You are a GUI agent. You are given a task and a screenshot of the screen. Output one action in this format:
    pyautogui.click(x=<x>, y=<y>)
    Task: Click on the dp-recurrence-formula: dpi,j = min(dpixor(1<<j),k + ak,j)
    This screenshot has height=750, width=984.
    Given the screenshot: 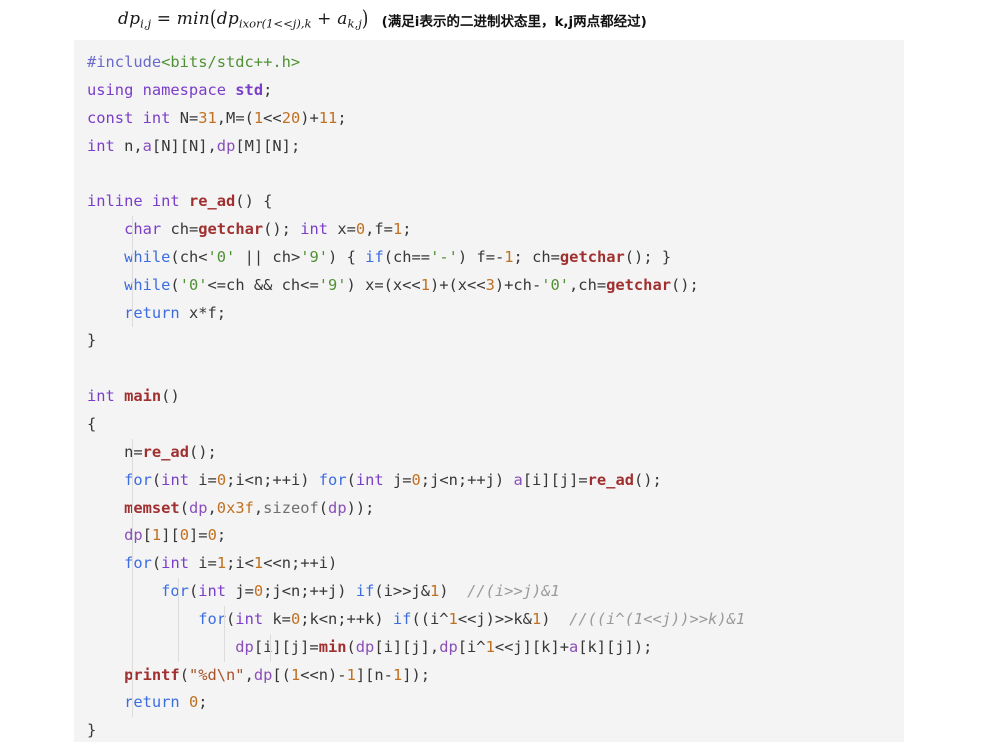 What is the action you would take?
    pyautogui.click(x=243, y=19)
    